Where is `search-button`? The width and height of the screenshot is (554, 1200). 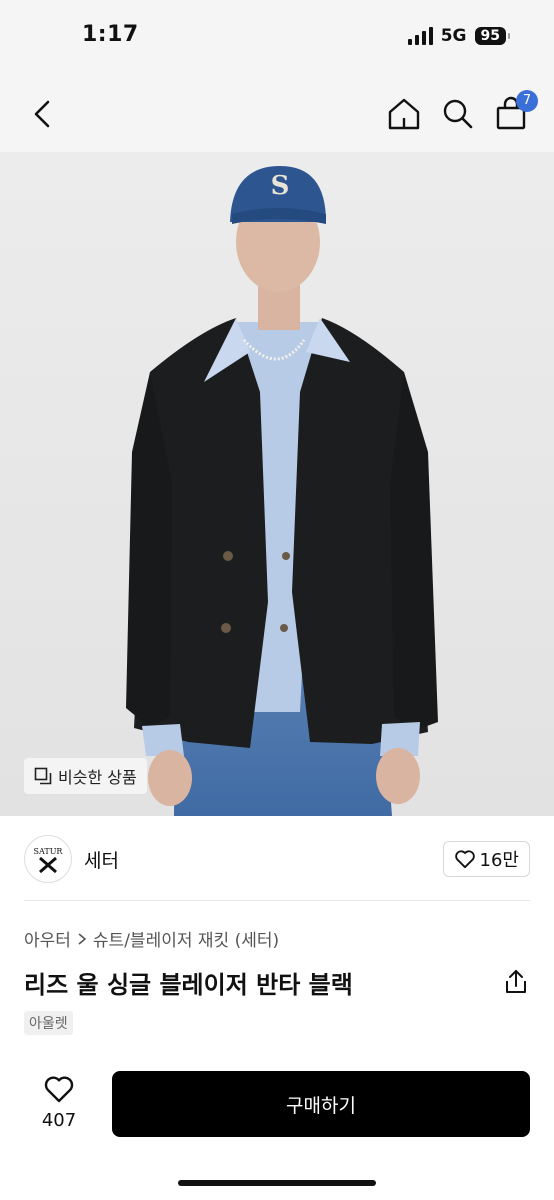 search-button is located at coordinates (458, 114).